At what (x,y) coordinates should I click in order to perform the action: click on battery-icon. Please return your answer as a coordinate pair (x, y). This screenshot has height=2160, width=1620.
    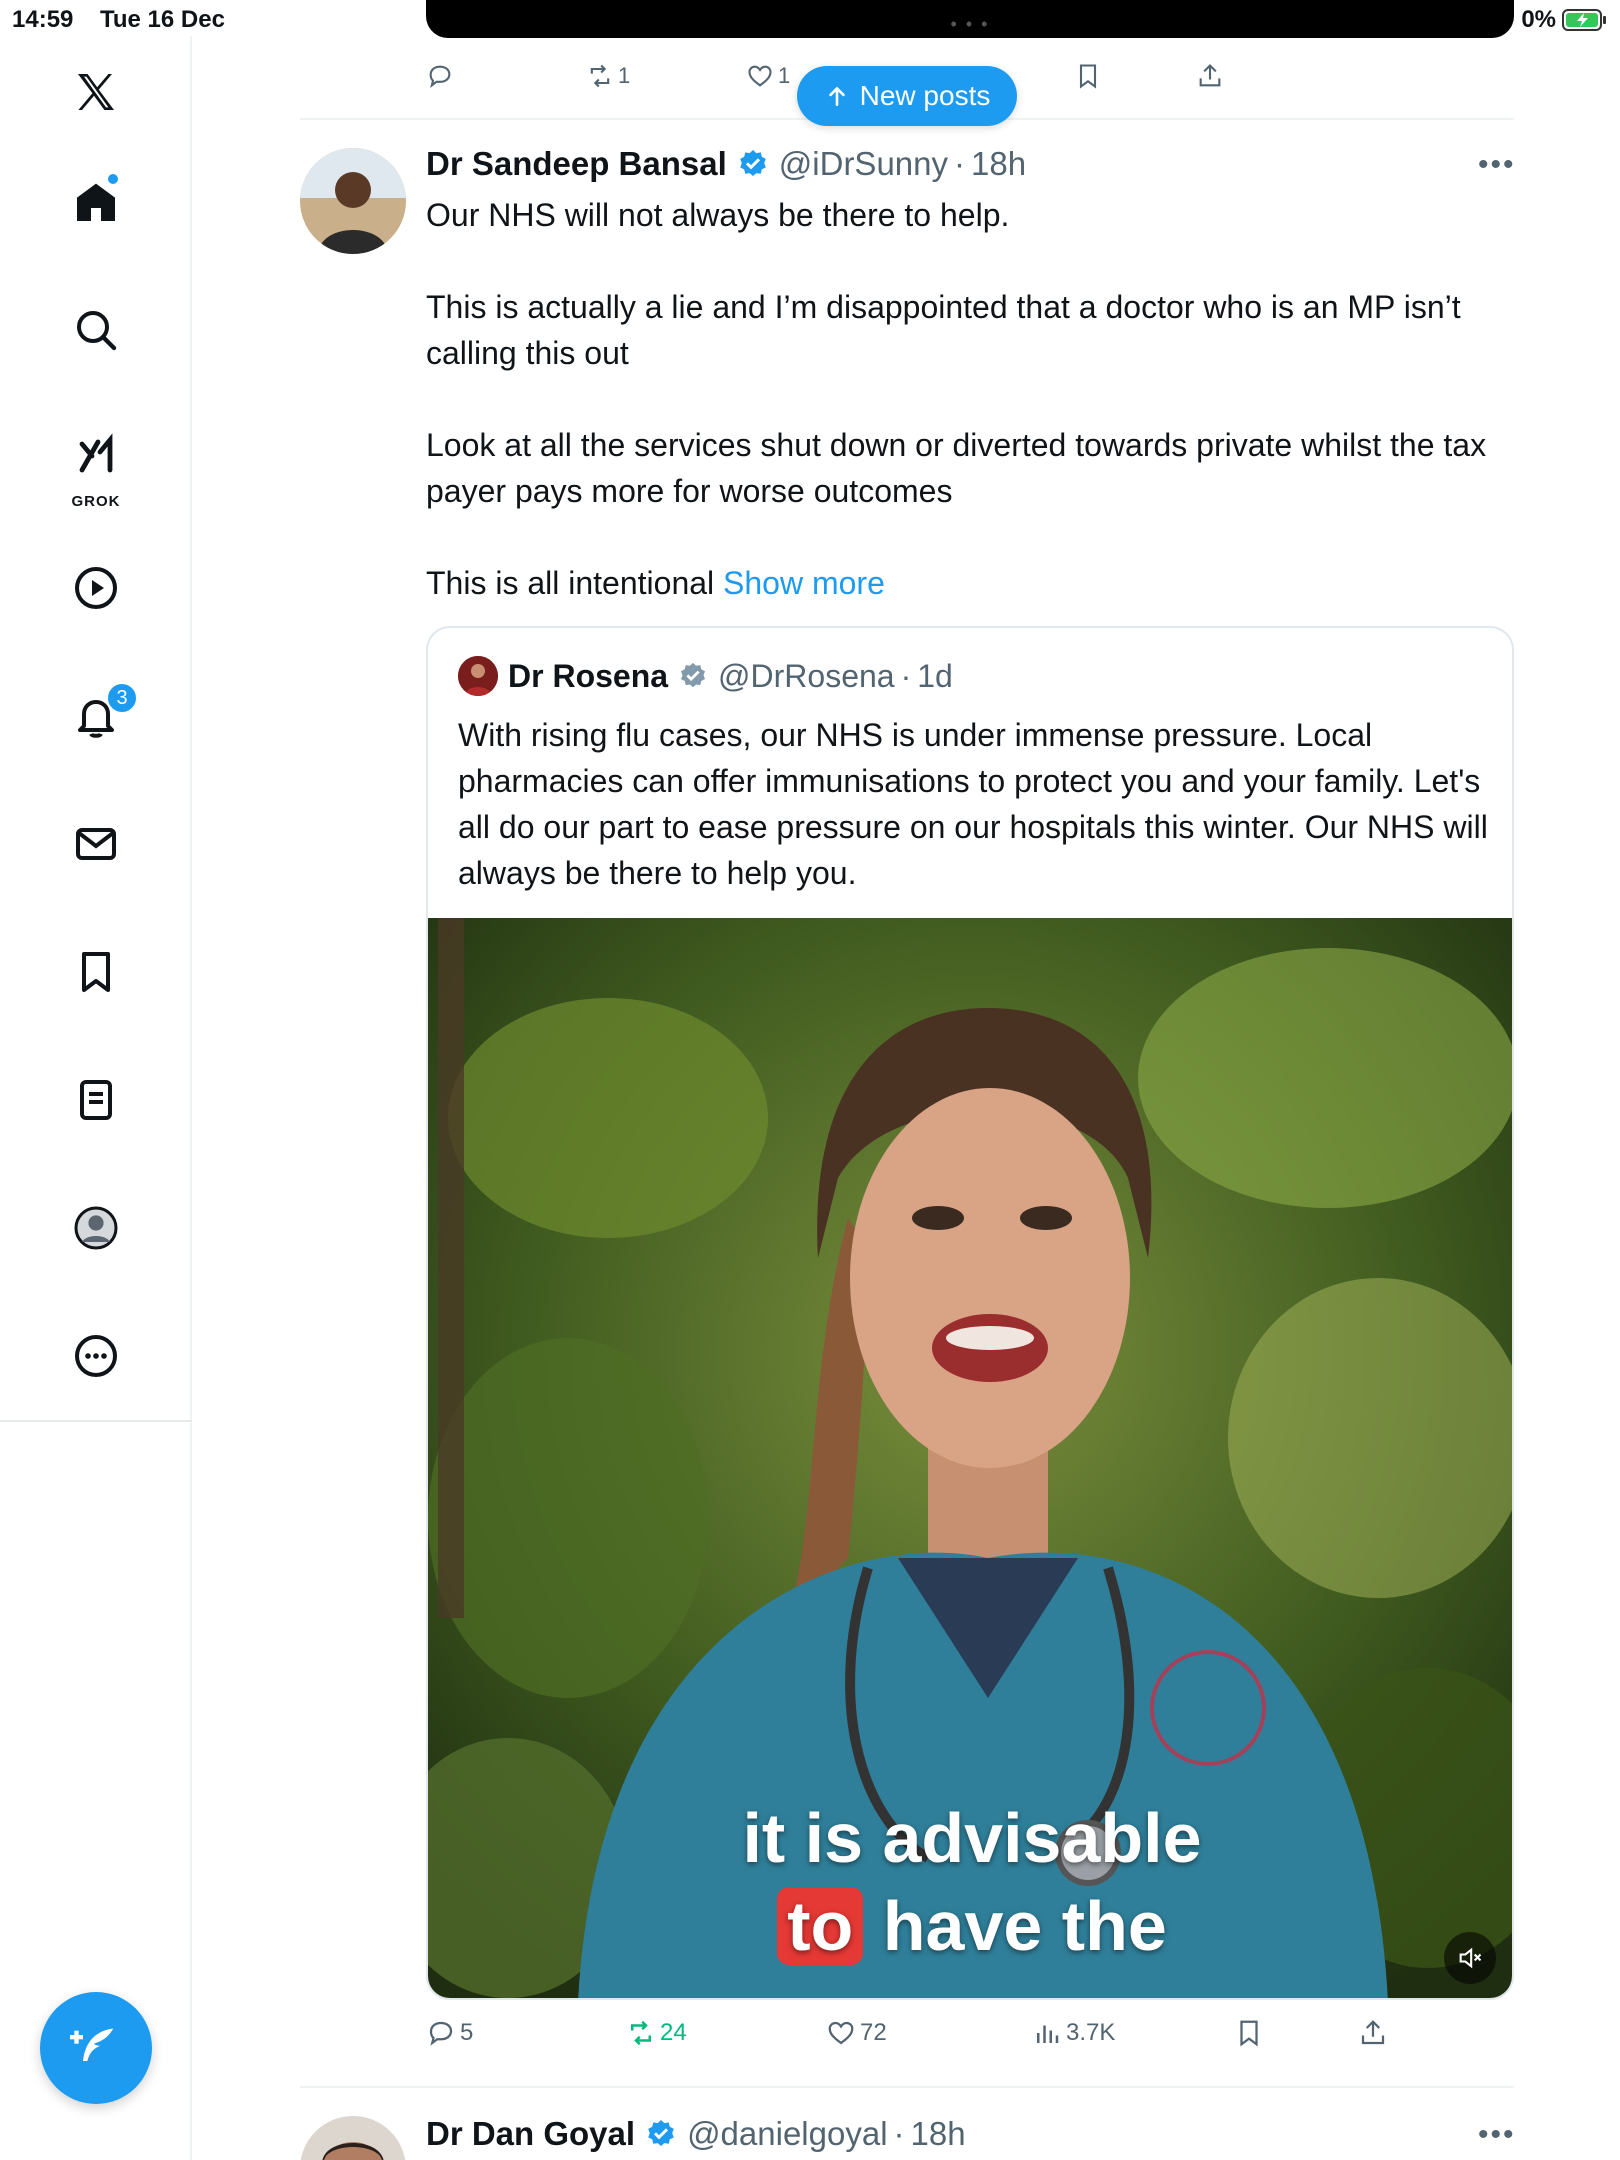
    Looking at the image, I should click on (1584, 20).